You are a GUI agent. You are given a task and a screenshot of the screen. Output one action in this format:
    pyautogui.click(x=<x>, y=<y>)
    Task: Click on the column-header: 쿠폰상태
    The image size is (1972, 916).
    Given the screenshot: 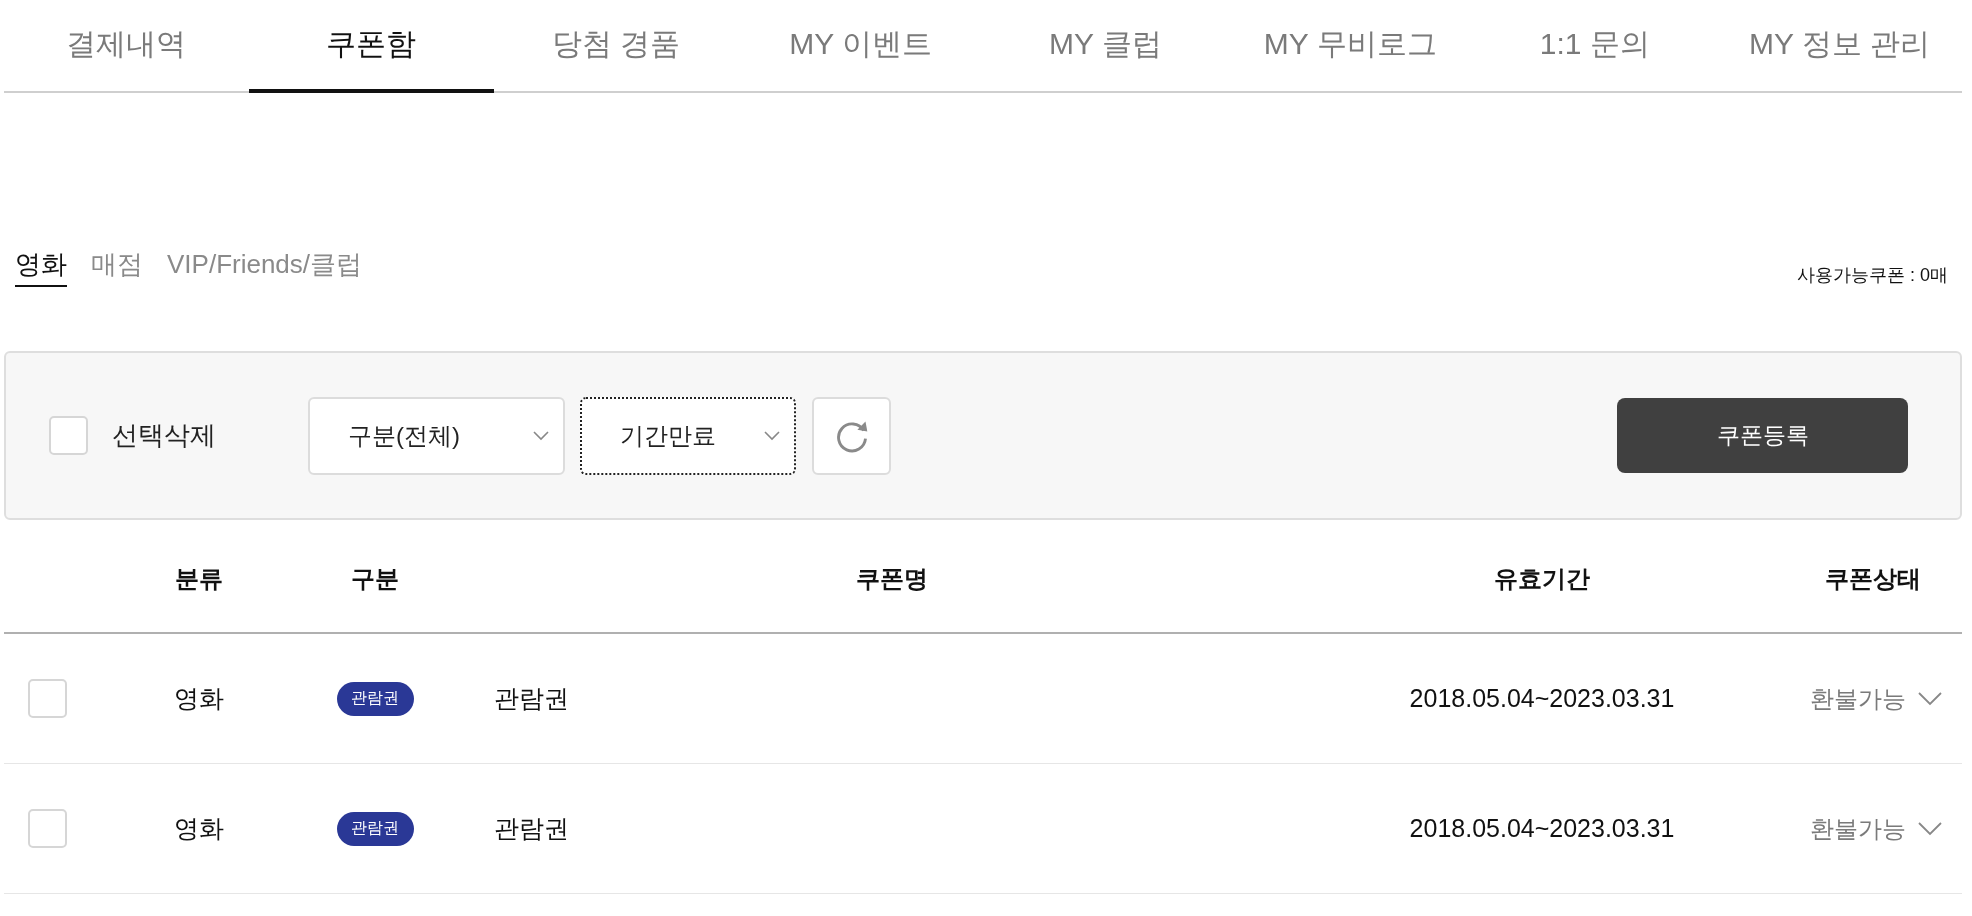 What is the action you would take?
    pyautogui.click(x=1873, y=579)
    